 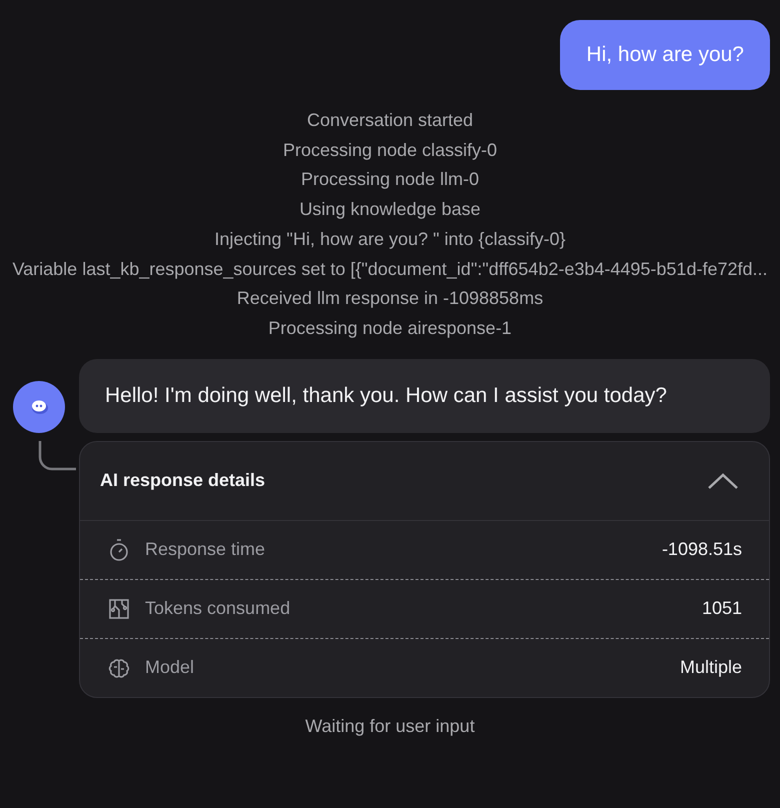 I want to click on status-text: Waiting for user input, so click(x=390, y=726).